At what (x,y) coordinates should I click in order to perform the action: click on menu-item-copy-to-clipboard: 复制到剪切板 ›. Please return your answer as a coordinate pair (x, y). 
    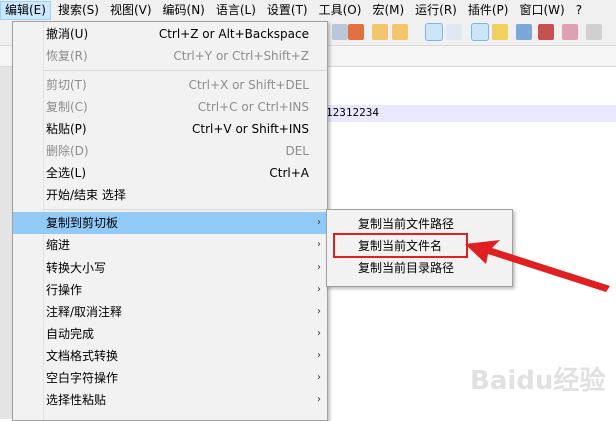
    Looking at the image, I should click on (170, 223).